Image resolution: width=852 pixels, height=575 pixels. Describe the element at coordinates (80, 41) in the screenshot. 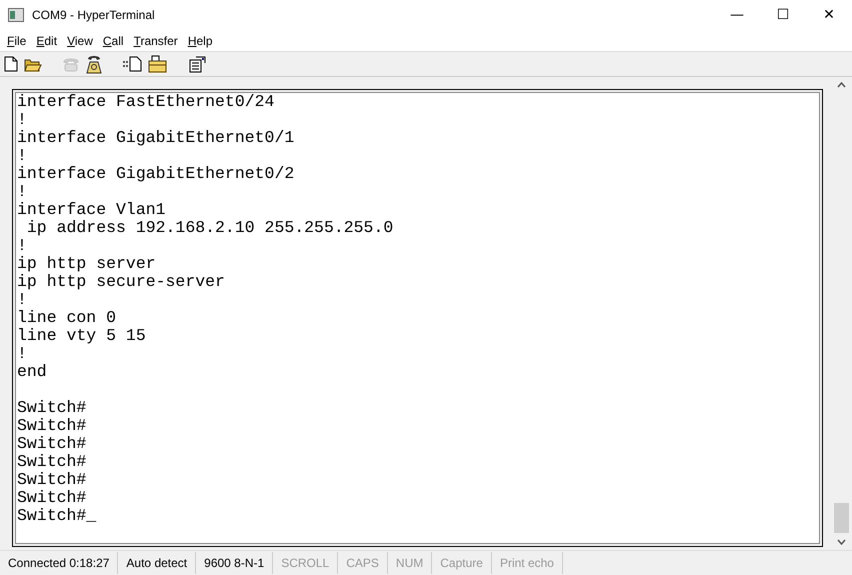

I see `menu-item: View` at that location.